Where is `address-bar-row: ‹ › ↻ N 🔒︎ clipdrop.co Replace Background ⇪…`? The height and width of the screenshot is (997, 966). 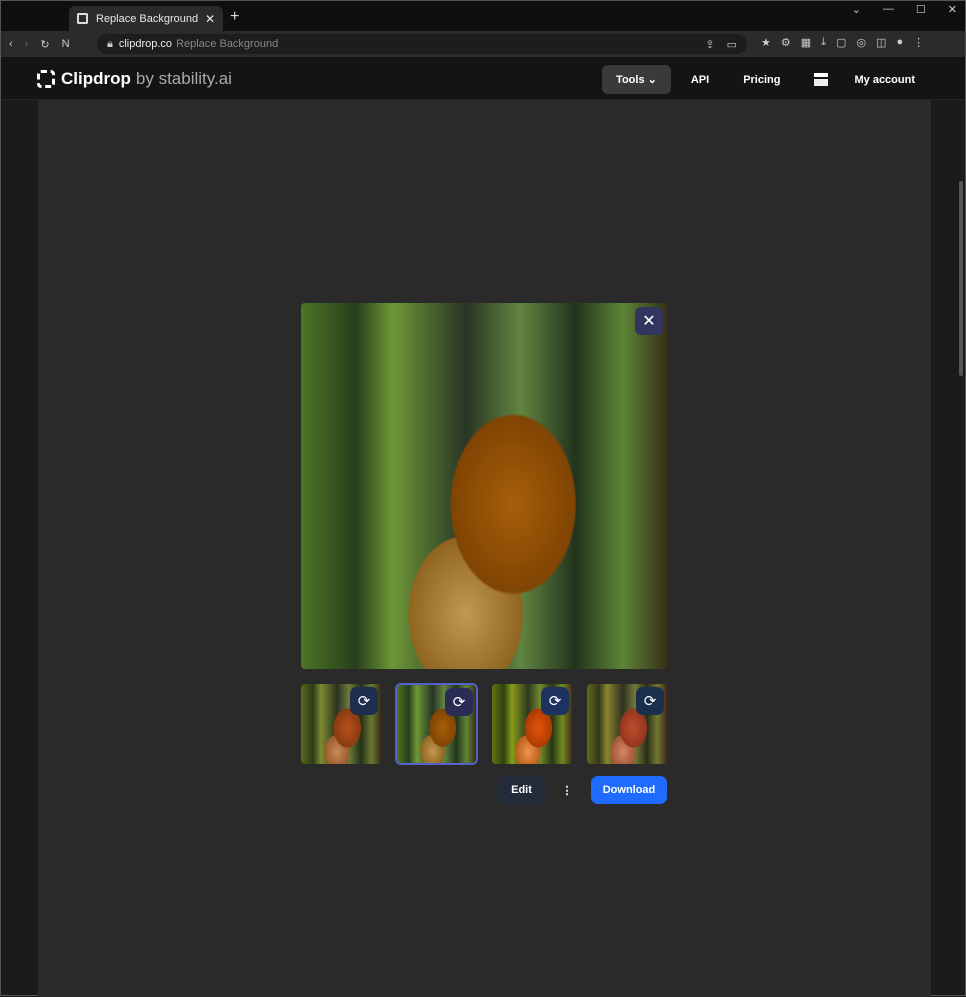
address-bar-row: ‹ › ↻ N 🔒︎ clipdrop.co Replace Background ⇪… is located at coordinates (483, 44).